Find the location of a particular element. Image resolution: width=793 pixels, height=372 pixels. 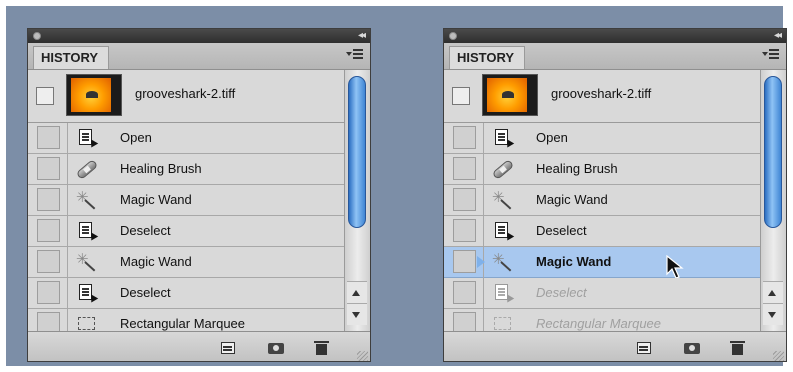

arrow-up-icon is located at coordinates (772, 293).